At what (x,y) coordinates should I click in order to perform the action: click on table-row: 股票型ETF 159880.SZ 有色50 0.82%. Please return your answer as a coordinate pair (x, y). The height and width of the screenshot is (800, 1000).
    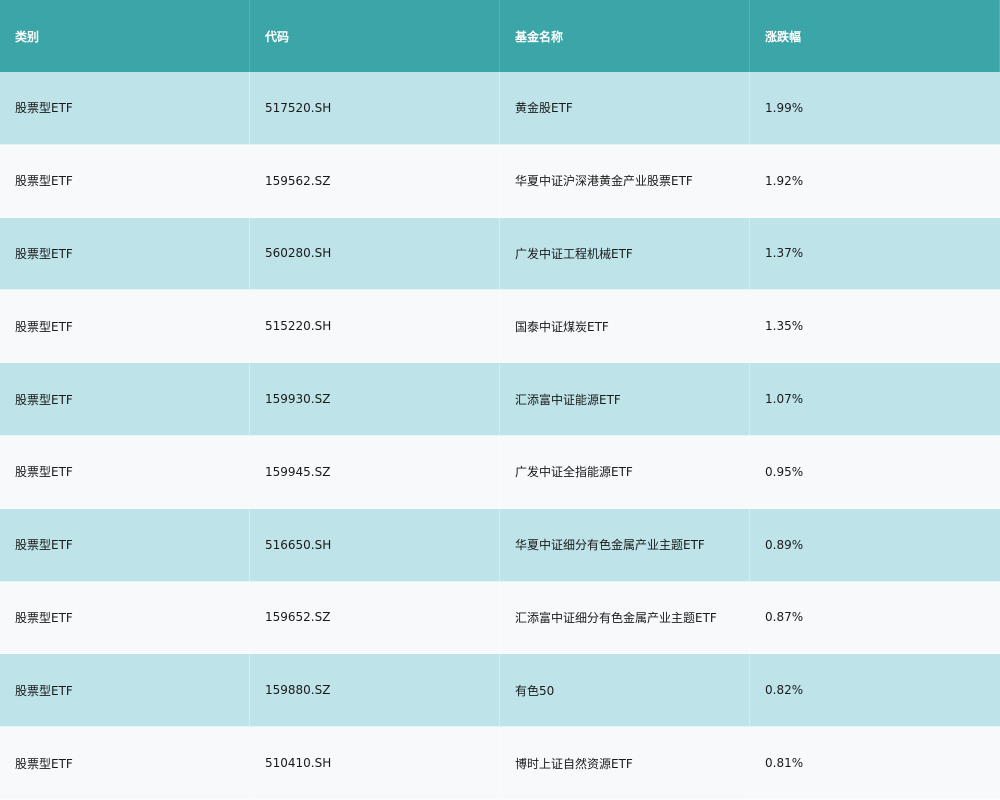
    Looking at the image, I should click on (500, 691).